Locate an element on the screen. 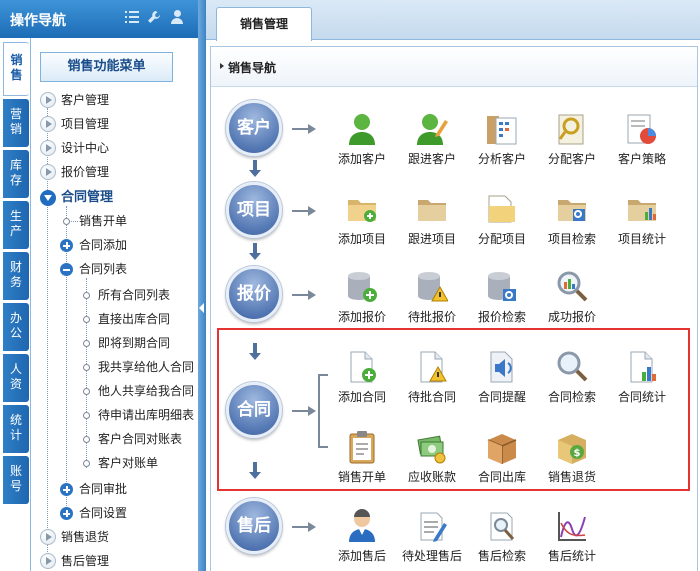  success-quote-button: 成功报价 is located at coordinates (572, 298).